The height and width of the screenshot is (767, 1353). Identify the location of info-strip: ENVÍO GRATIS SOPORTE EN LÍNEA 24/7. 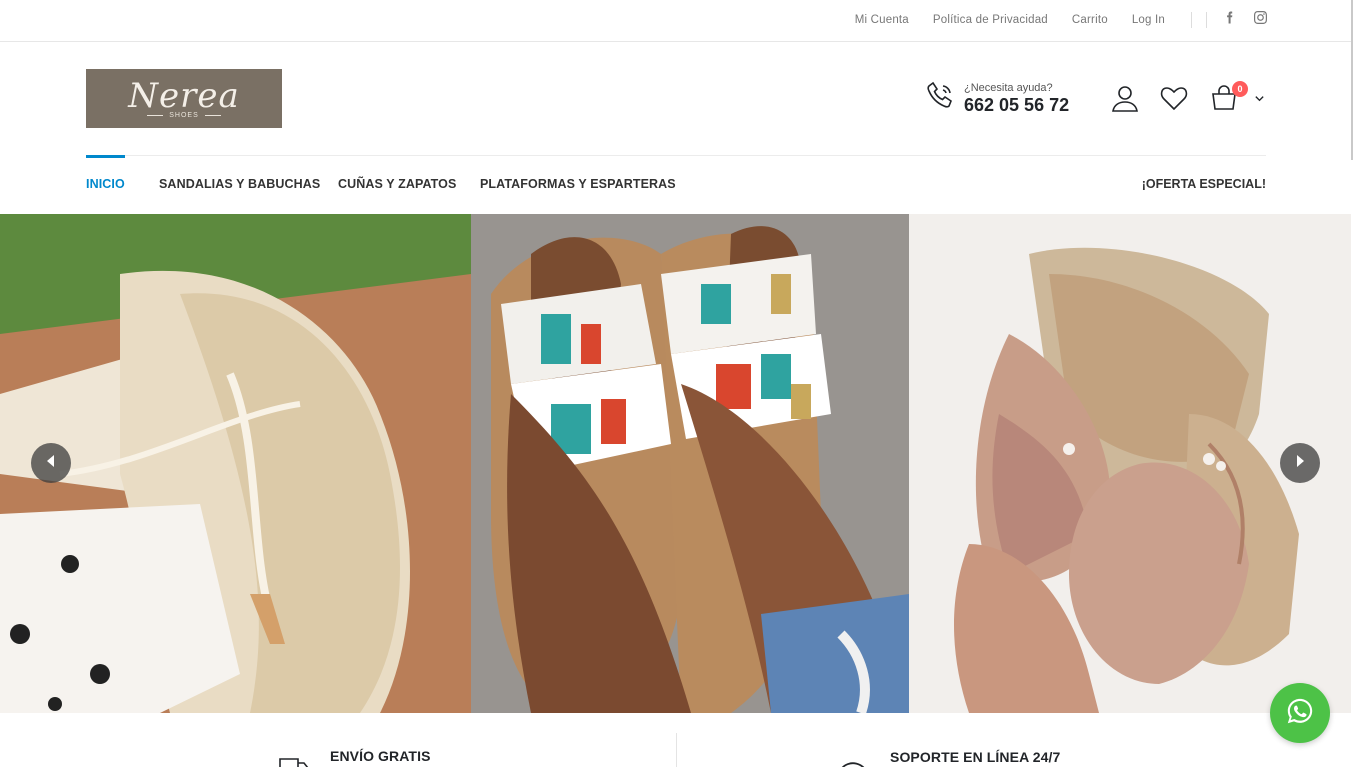
(676, 750).